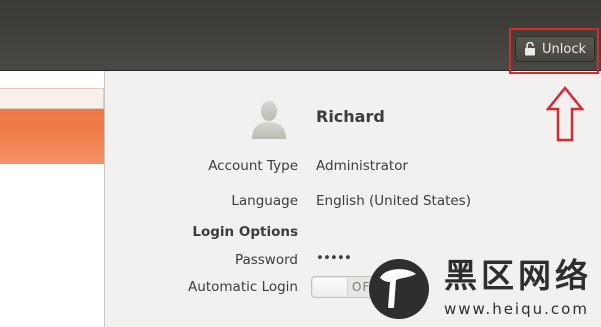  I want to click on watermark-url: www.heiqu.com, so click(516, 309).